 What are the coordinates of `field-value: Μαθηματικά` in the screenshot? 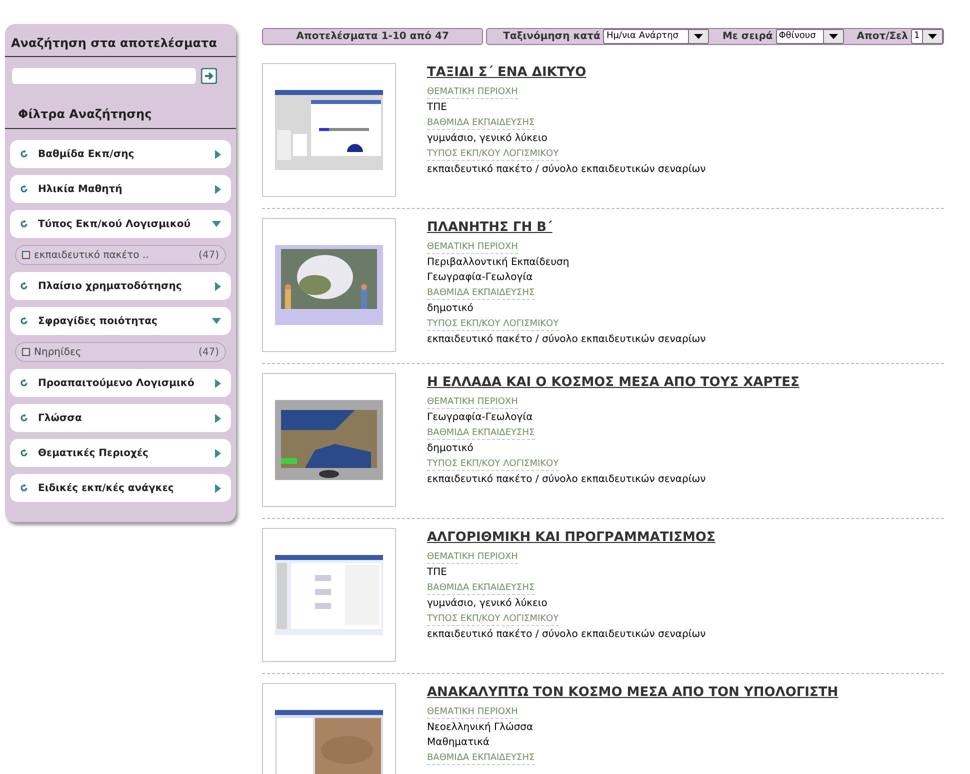 It's located at (458, 742).